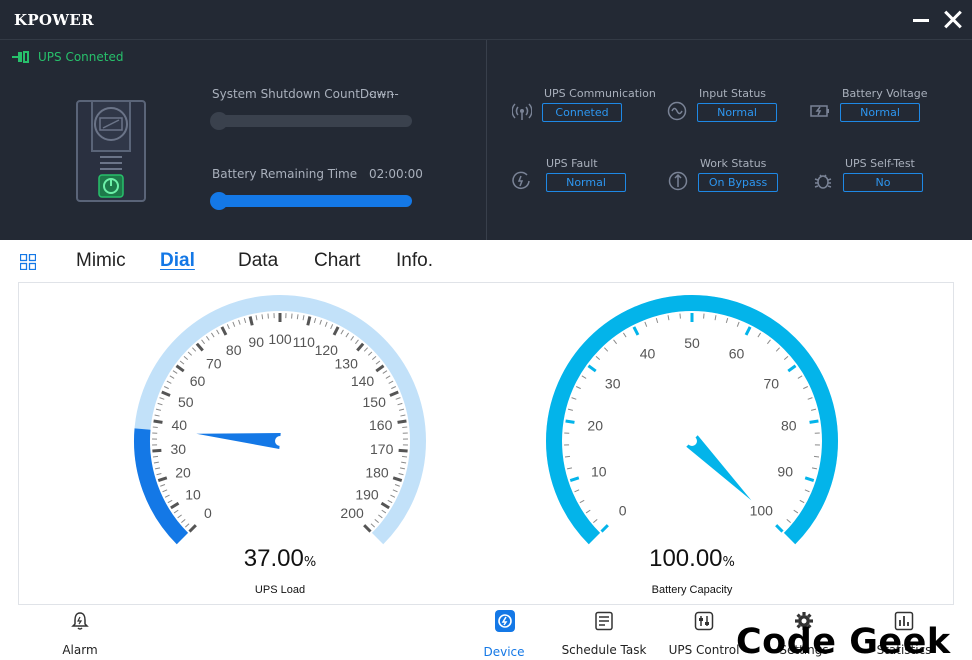 The image size is (972, 660). I want to click on nav-schedule-task: Schedule Task, so click(604, 632).